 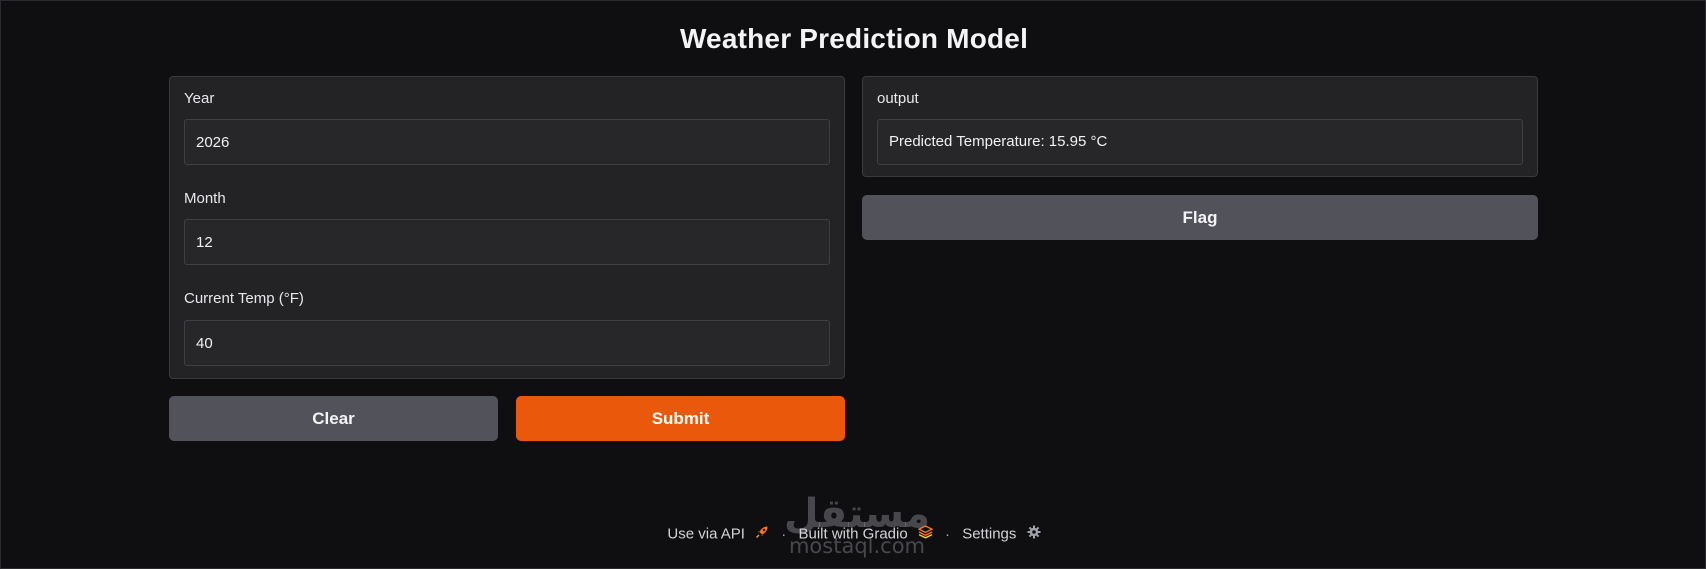 What do you see at coordinates (989, 534) in the screenshot?
I see `settings-label: Settings` at bounding box center [989, 534].